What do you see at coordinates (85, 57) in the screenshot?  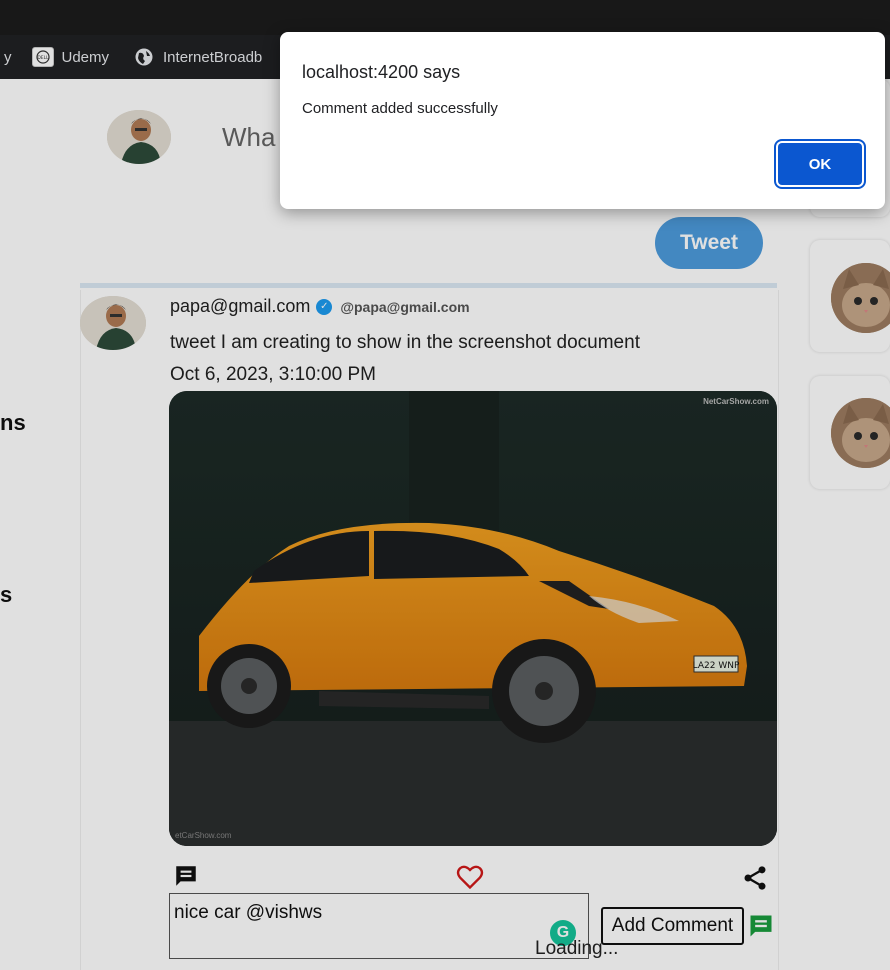 I see `bookmark-label: Udemy` at bounding box center [85, 57].